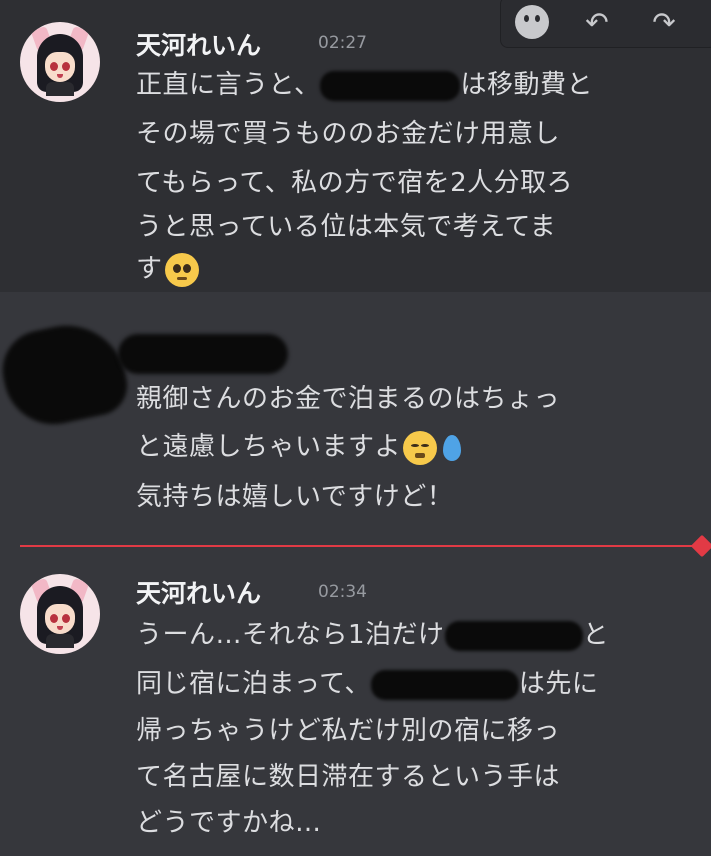 This screenshot has height=856, width=711. I want to click on message-line: 親御さんのお金で泊まるのはちょっ, so click(348, 399).